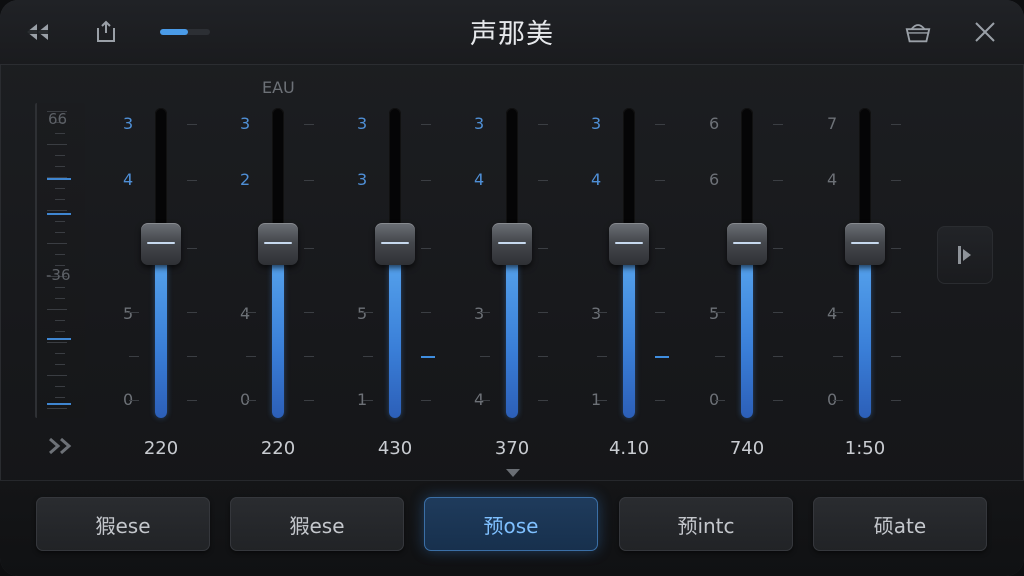  Describe the element at coordinates (985, 32) in the screenshot. I see `close-icon` at that location.